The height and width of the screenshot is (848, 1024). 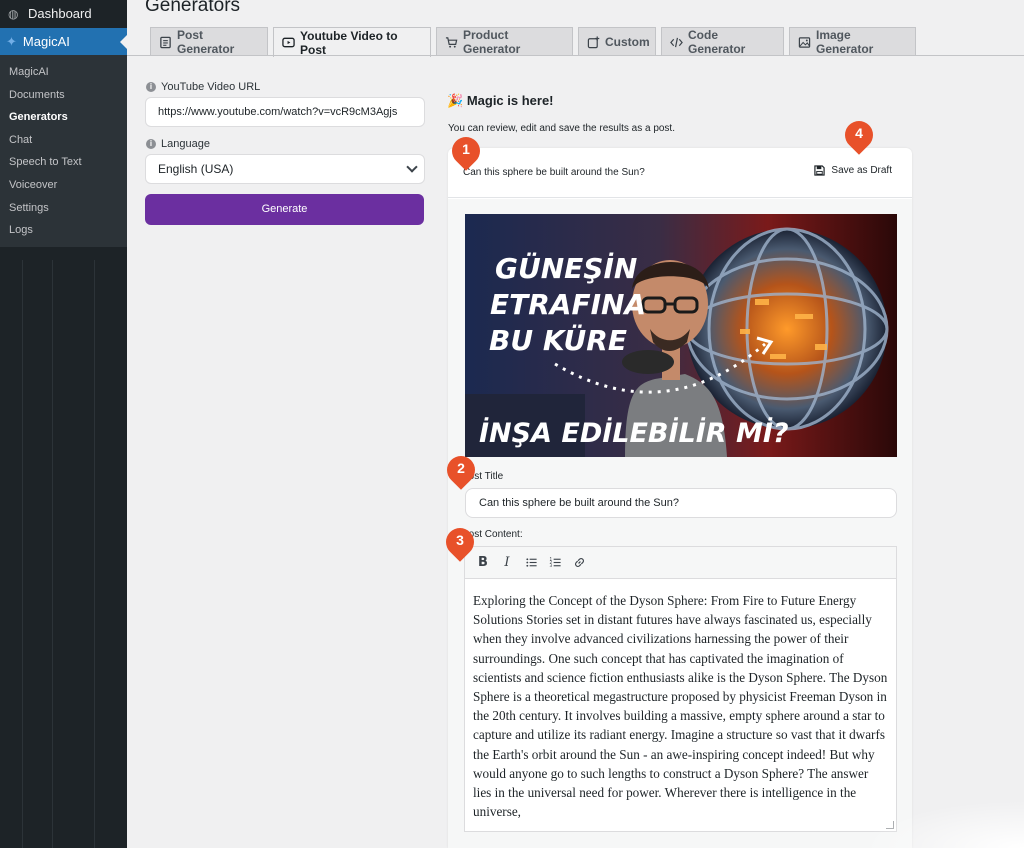 What do you see at coordinates (634, 433) in the screenshot?
I see `thumbnail-text-line4: İNŞA EDİLEBİLİR Mİ?` at bounding box center [634, 433].